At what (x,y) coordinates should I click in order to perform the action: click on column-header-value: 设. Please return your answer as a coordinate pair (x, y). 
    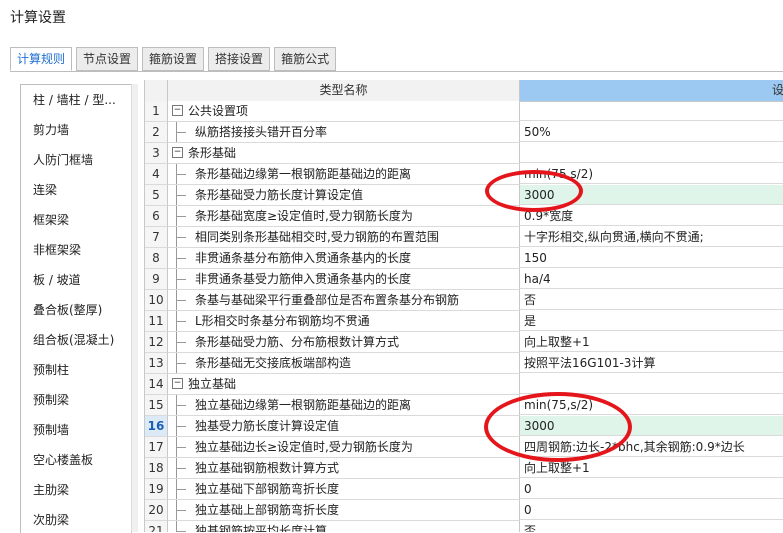
    Looking at the image, I should click on (651, 91).